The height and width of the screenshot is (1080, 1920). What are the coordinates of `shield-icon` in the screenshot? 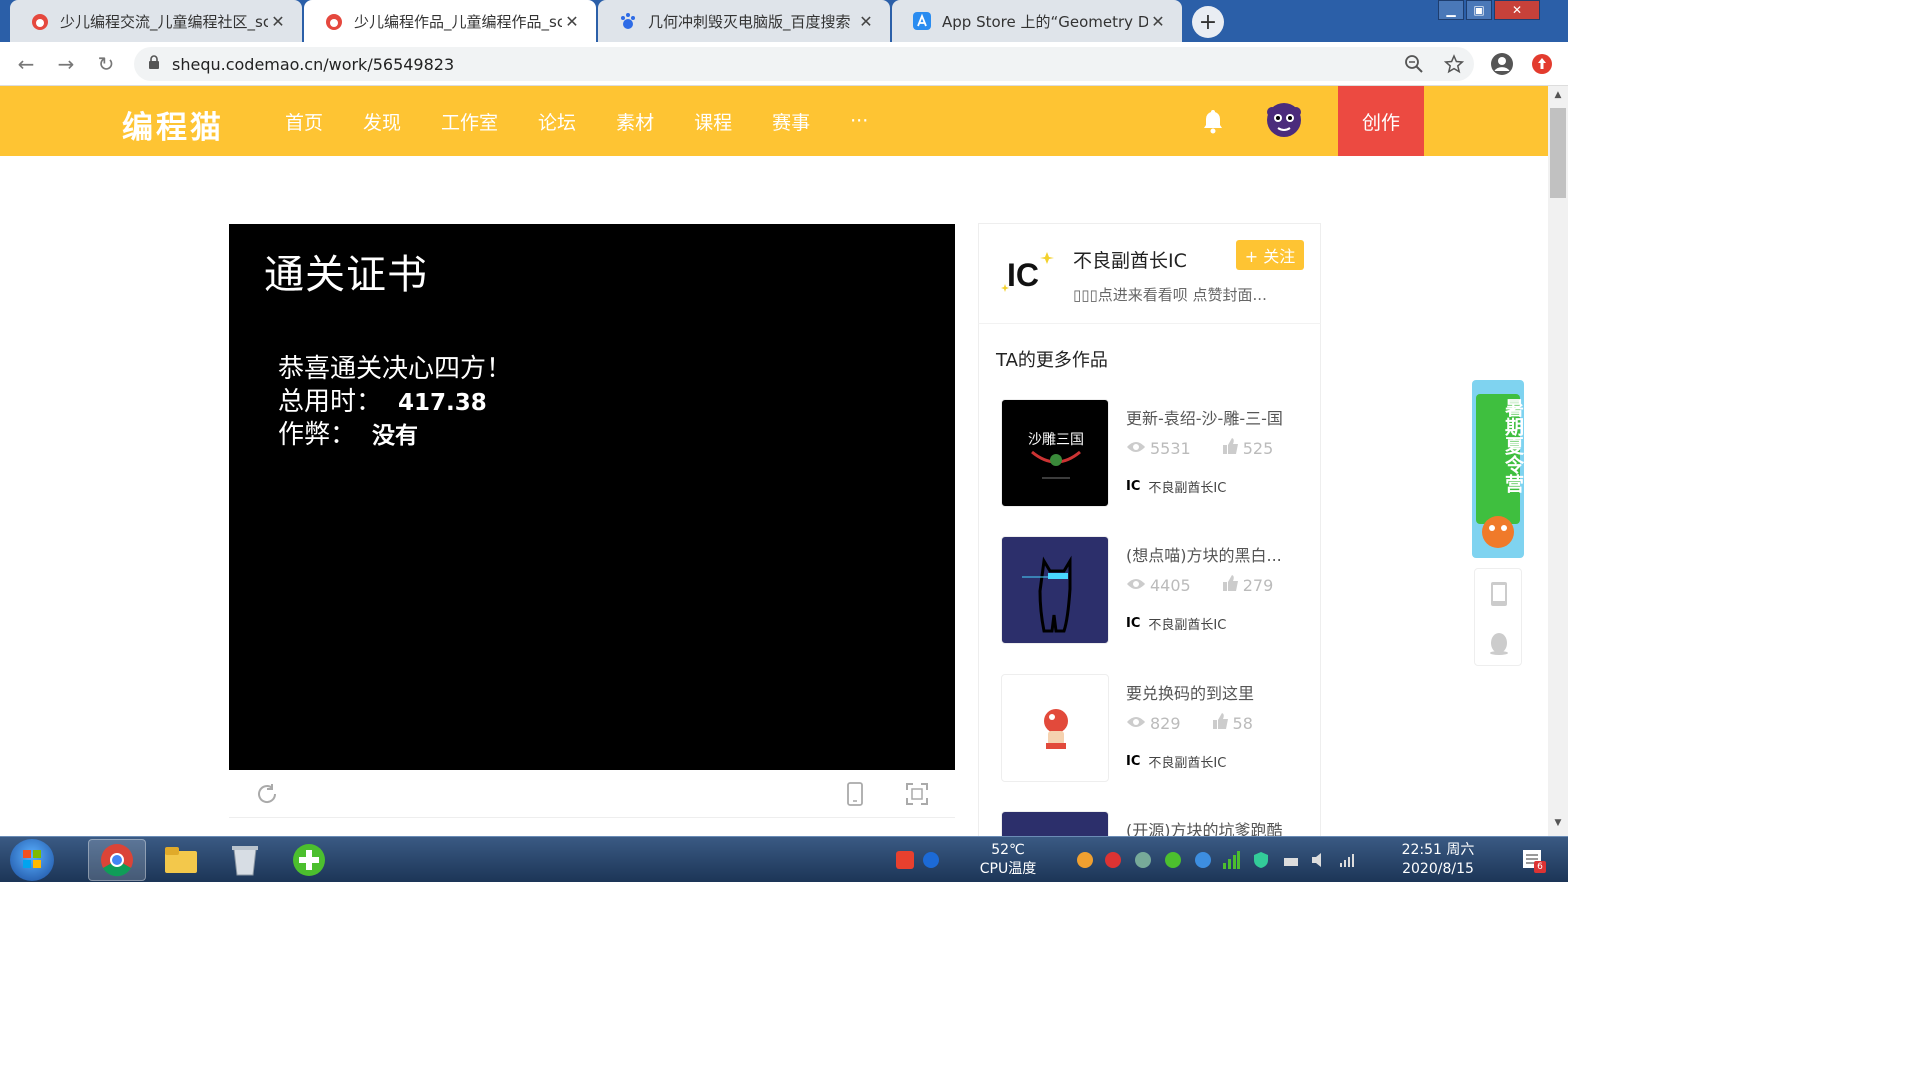 It's located at (1261, 860).